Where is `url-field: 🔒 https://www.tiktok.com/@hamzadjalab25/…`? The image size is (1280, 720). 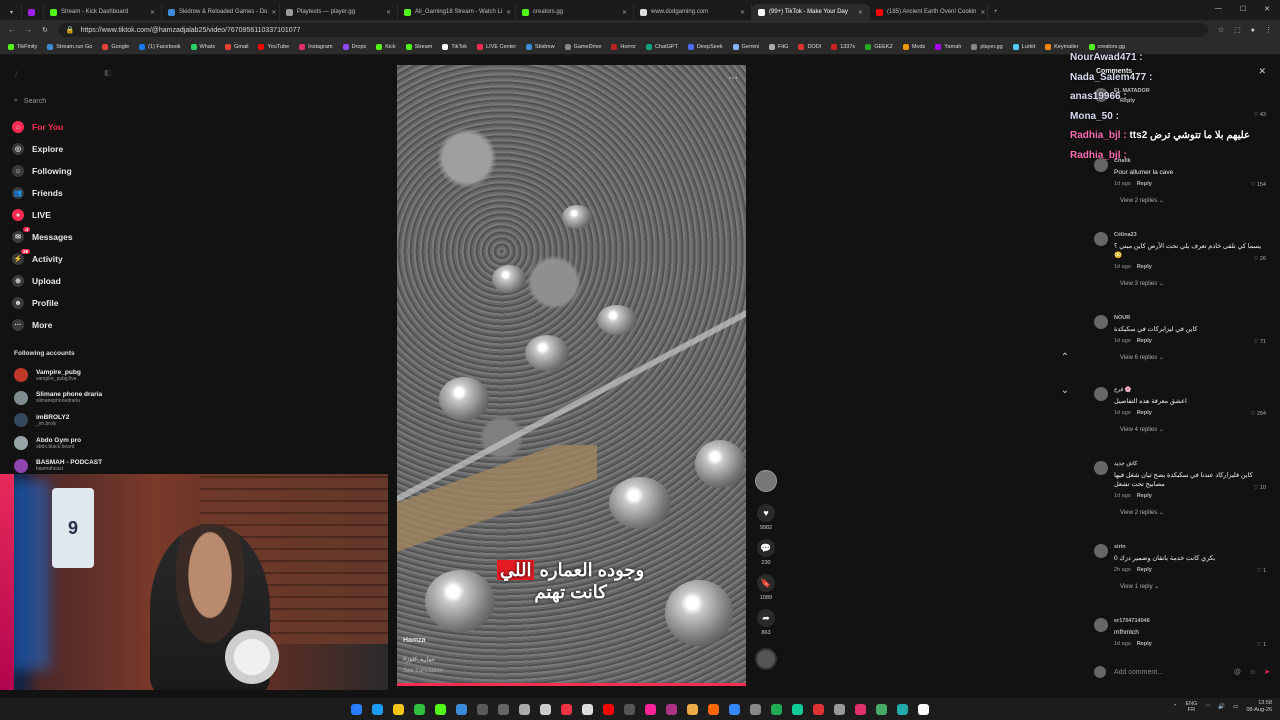 url-field: 🔒 https://www.tiktok.com/@hamzadjalab25/… is located at coordinates (632, 30).